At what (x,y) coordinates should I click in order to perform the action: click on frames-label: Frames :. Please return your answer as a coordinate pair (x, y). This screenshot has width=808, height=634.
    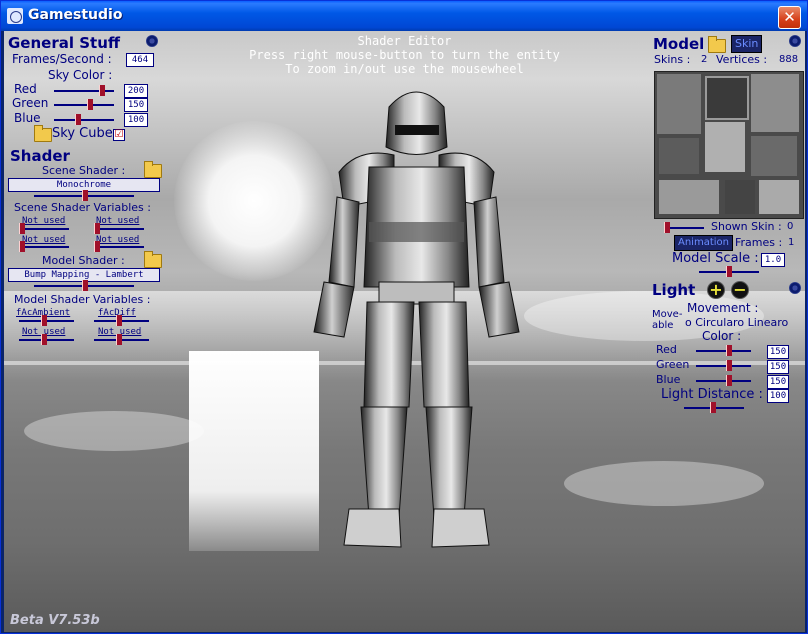
    Looking at the image, I should click on (759, 242).